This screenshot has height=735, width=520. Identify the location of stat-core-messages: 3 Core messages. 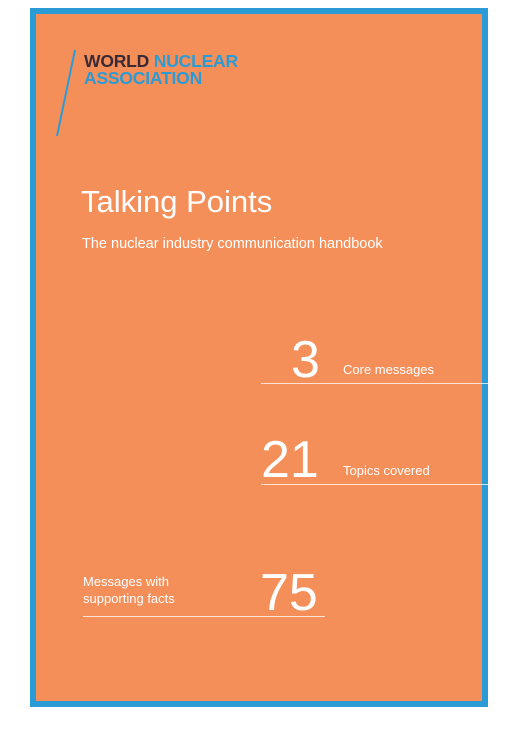
(382, 360).